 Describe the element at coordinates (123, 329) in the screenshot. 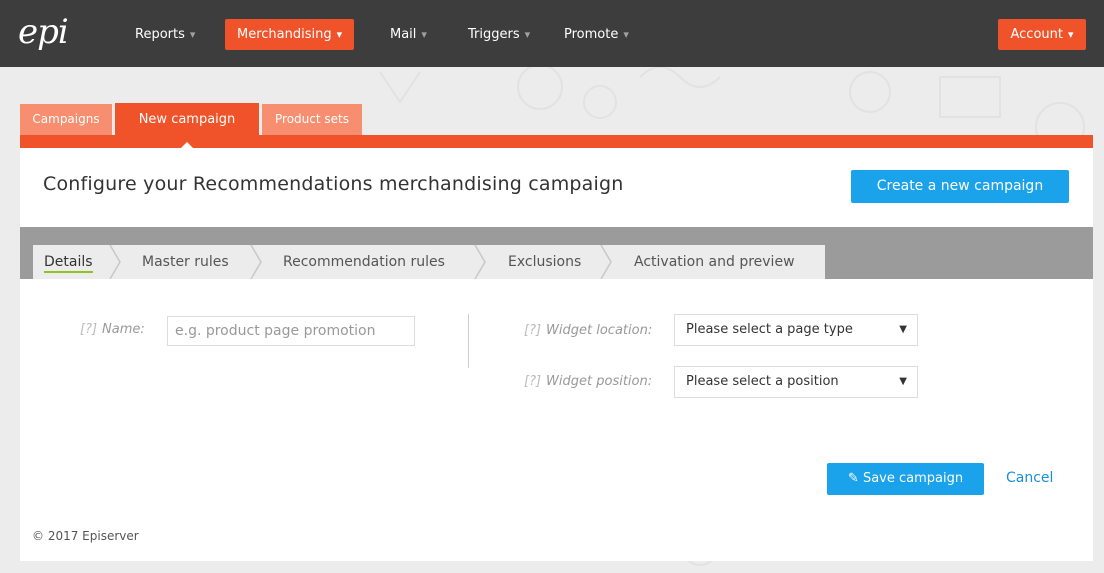

I see `name-label-text: Name:` at that location.